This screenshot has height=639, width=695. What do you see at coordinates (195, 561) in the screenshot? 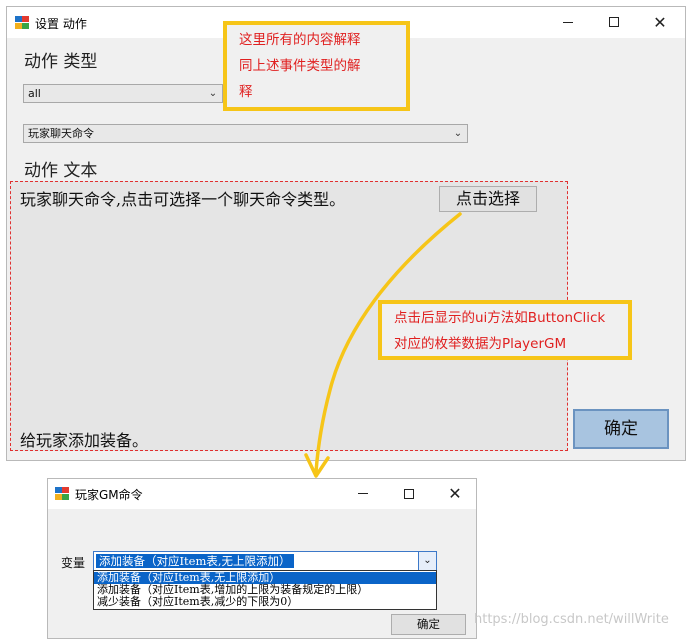
I see `variable-combo-value: 添加装备（对应Item表,无上限添加）` at bounding box center [195, 561].